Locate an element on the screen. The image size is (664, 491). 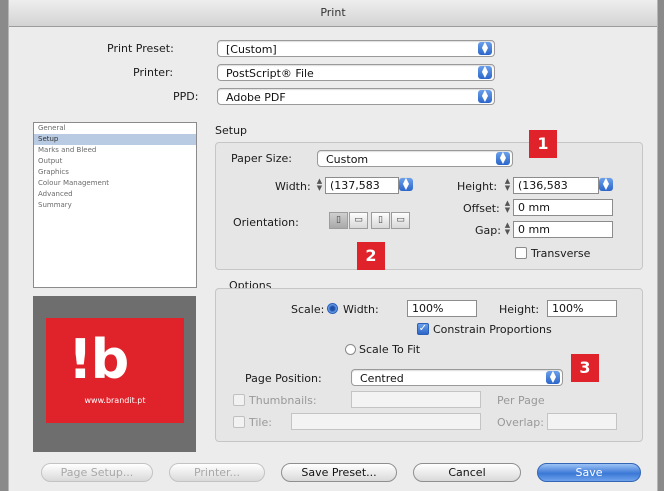
gap-label: Gap: is located at coordinates (488, 230).